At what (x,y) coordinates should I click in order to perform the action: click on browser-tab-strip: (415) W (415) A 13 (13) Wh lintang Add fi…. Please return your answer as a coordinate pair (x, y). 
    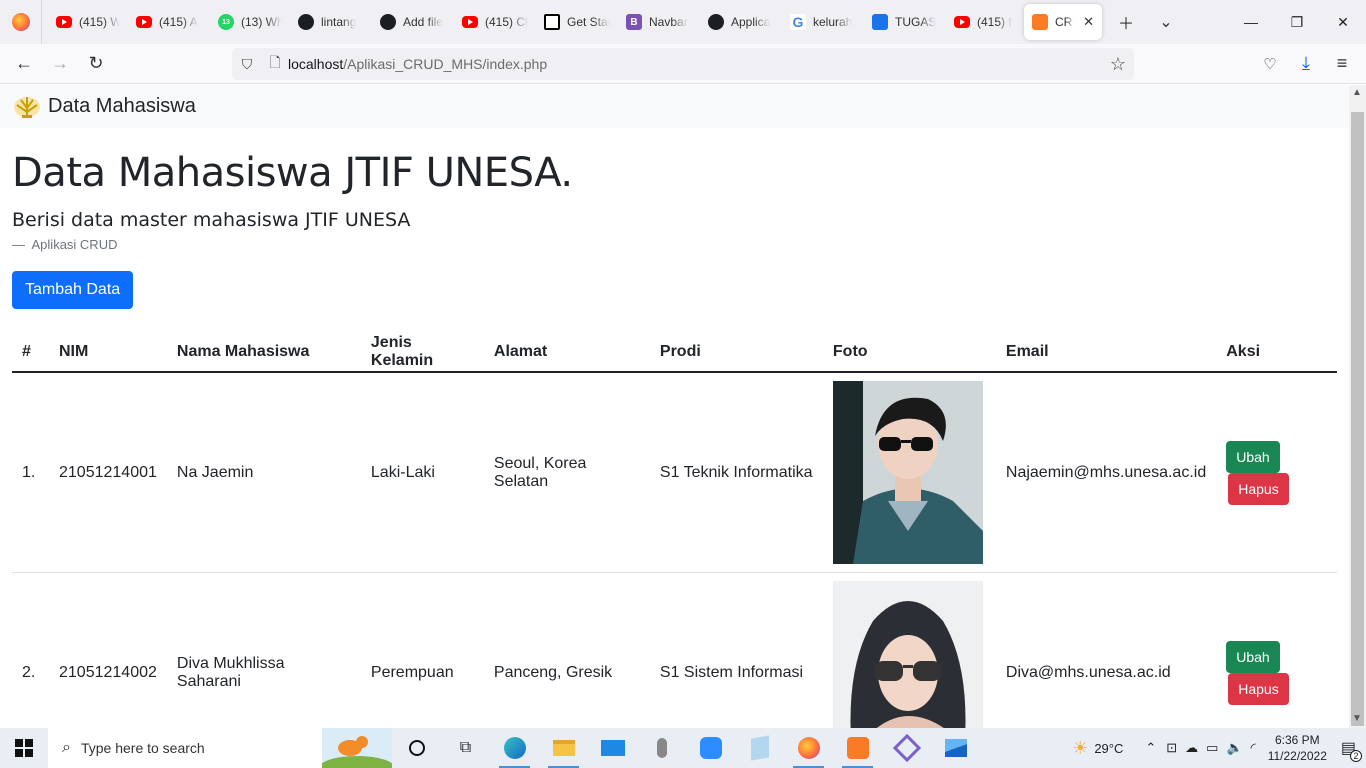
    Looking at the image, I should click on (683, 22).